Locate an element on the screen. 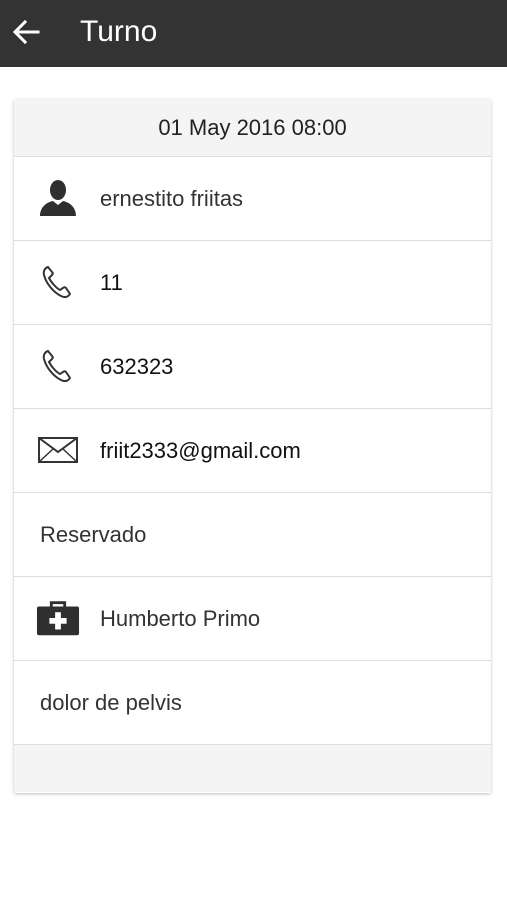 The image size is (507, 900). reason-row: dolor de pelvis is located at coordinates (252, 703).